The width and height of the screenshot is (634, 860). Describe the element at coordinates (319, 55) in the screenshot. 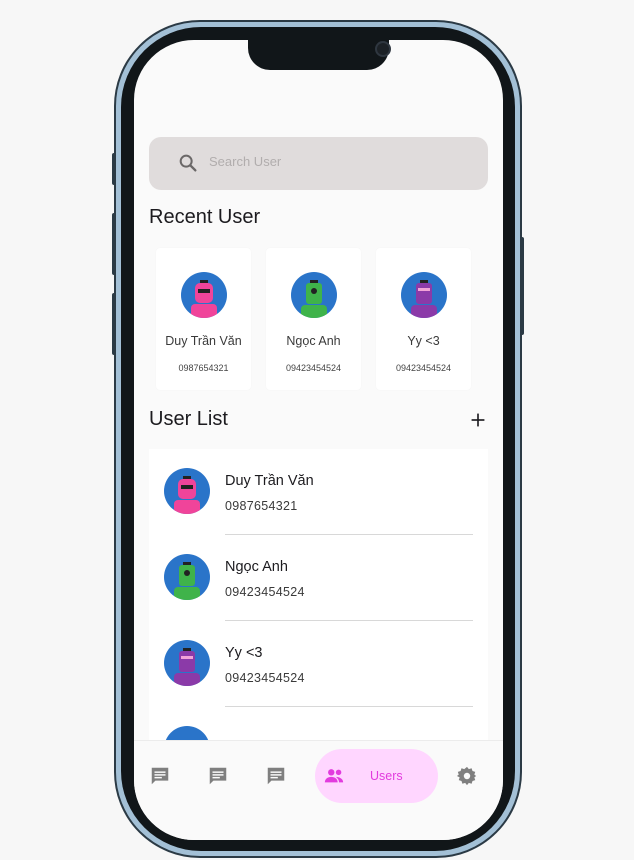

I see `notch` at that location.